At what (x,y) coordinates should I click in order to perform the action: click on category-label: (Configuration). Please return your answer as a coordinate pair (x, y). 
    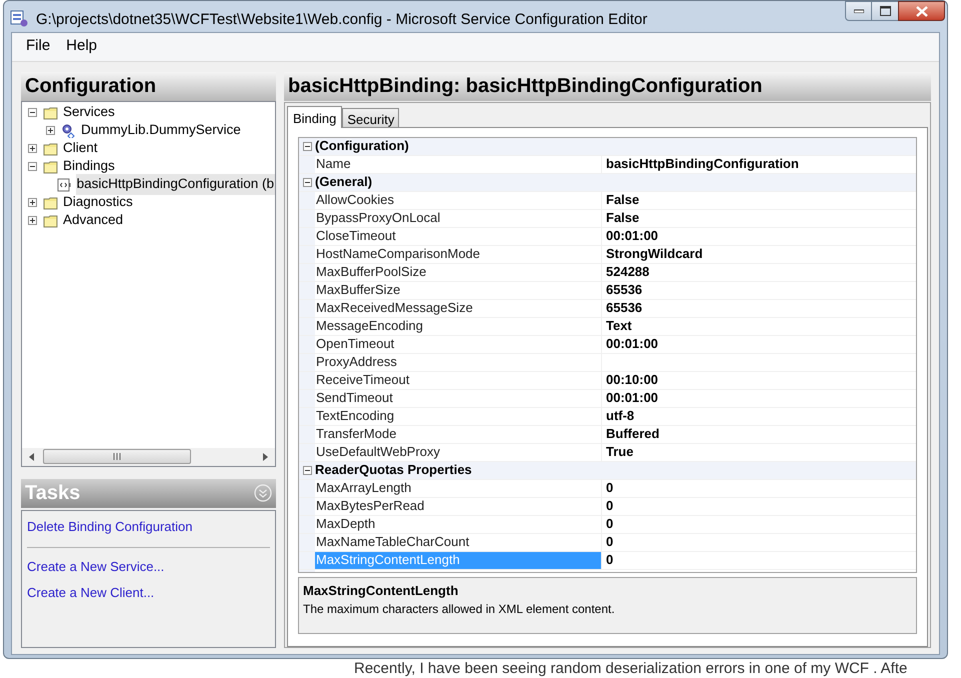
    Looking at the image, I should click on (362, 146).